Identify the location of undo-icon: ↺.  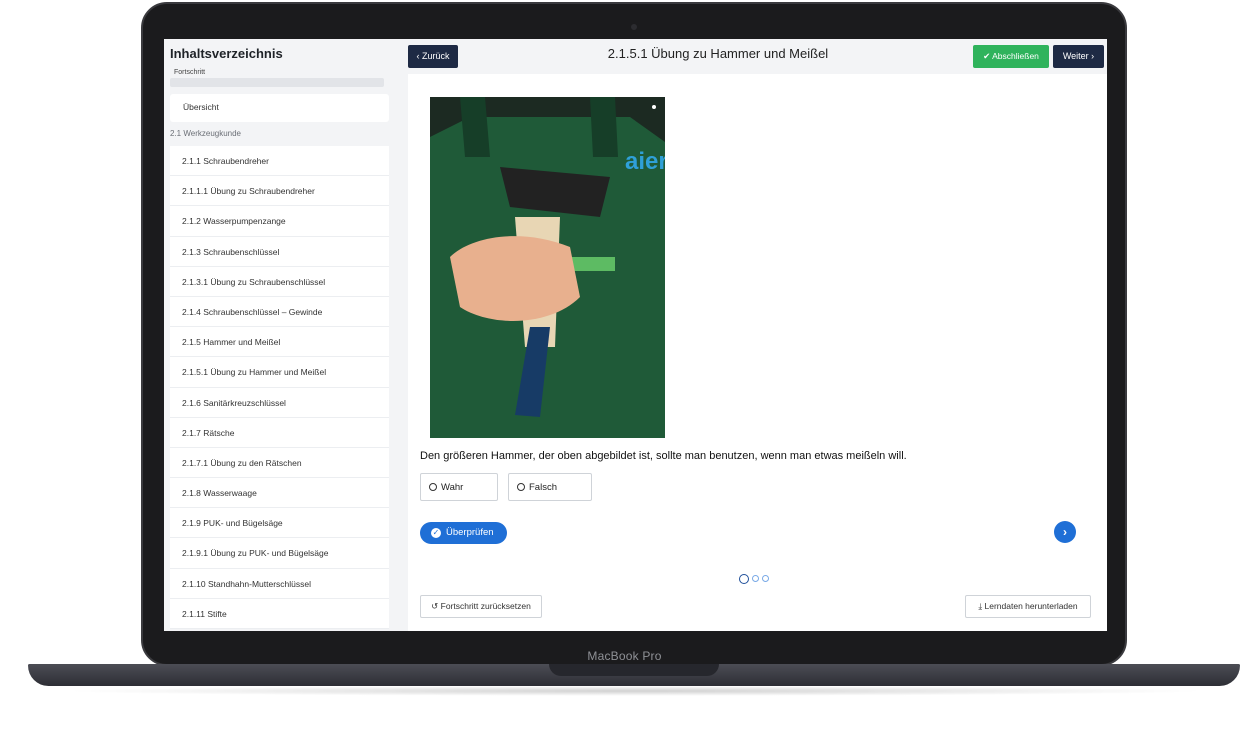
(435, 606).